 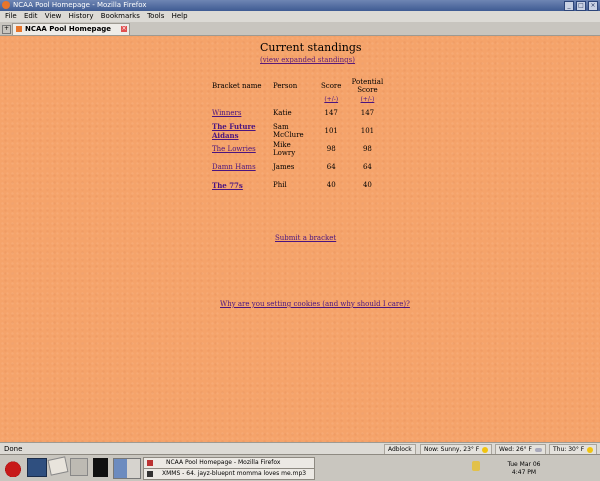 I want to click on table-row: Winners Katie 147 147, so click(x=299, y=113).